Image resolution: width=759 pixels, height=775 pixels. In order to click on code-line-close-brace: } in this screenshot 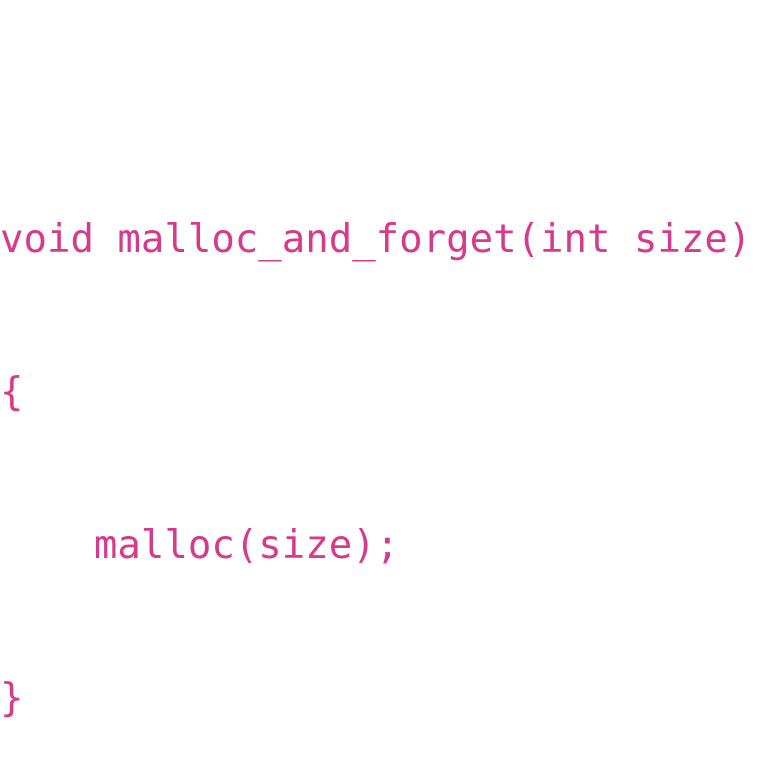, I will do `click(12, 698)`.